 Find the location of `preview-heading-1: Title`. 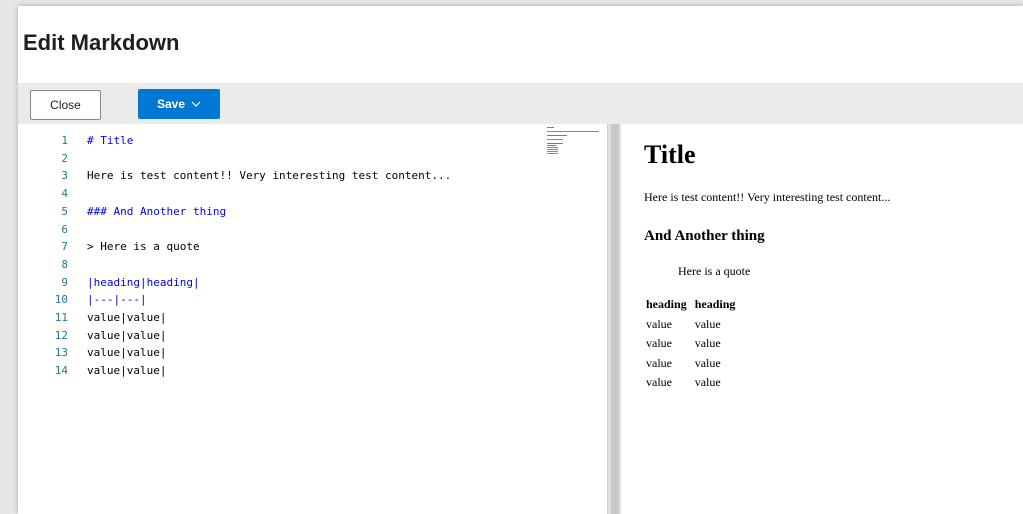

preview-heading-1: Title is located at coordinates (670, 154).